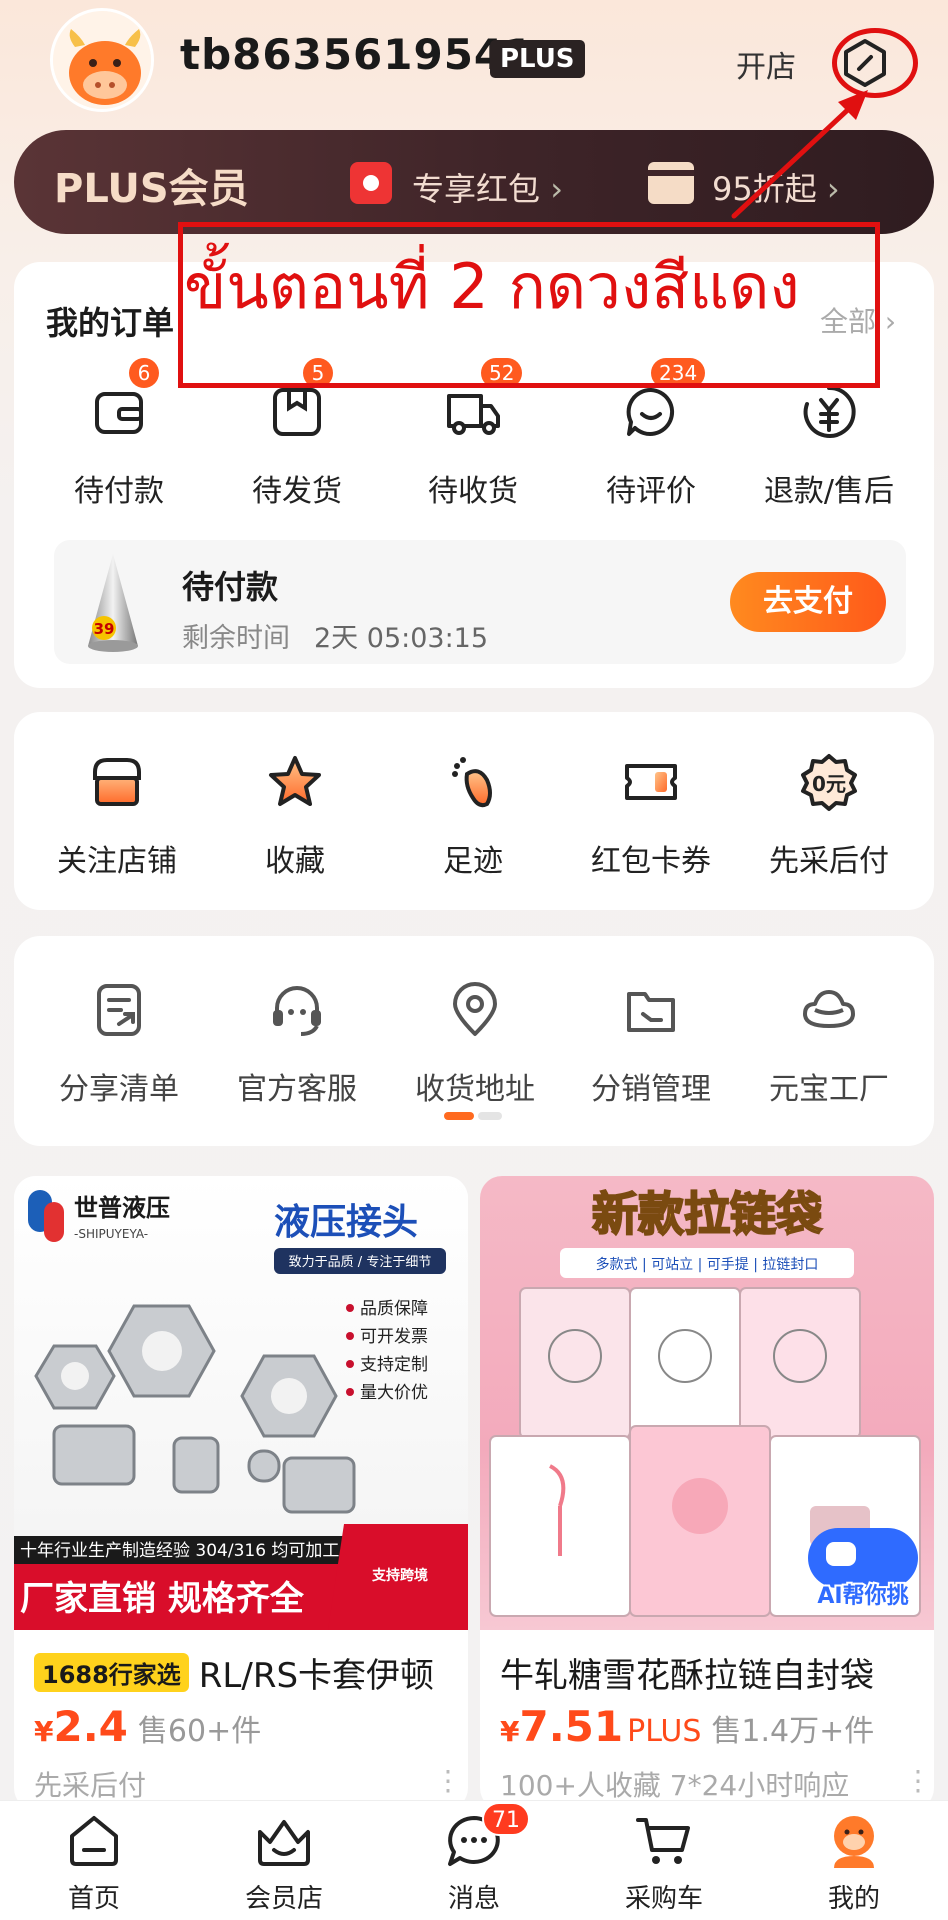 This screenshot has height=1920, width=948. What do you see at coordinates (151, 189) in the screenshot?
I see `plus-member-title: PLUS会员` at bounding box center [151, 189].